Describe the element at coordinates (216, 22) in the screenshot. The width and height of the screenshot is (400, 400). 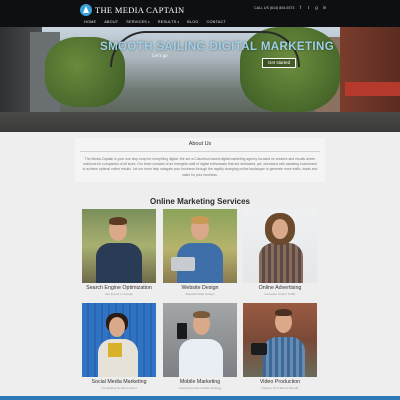
I see `nav-contact: CONTACT` at that location.